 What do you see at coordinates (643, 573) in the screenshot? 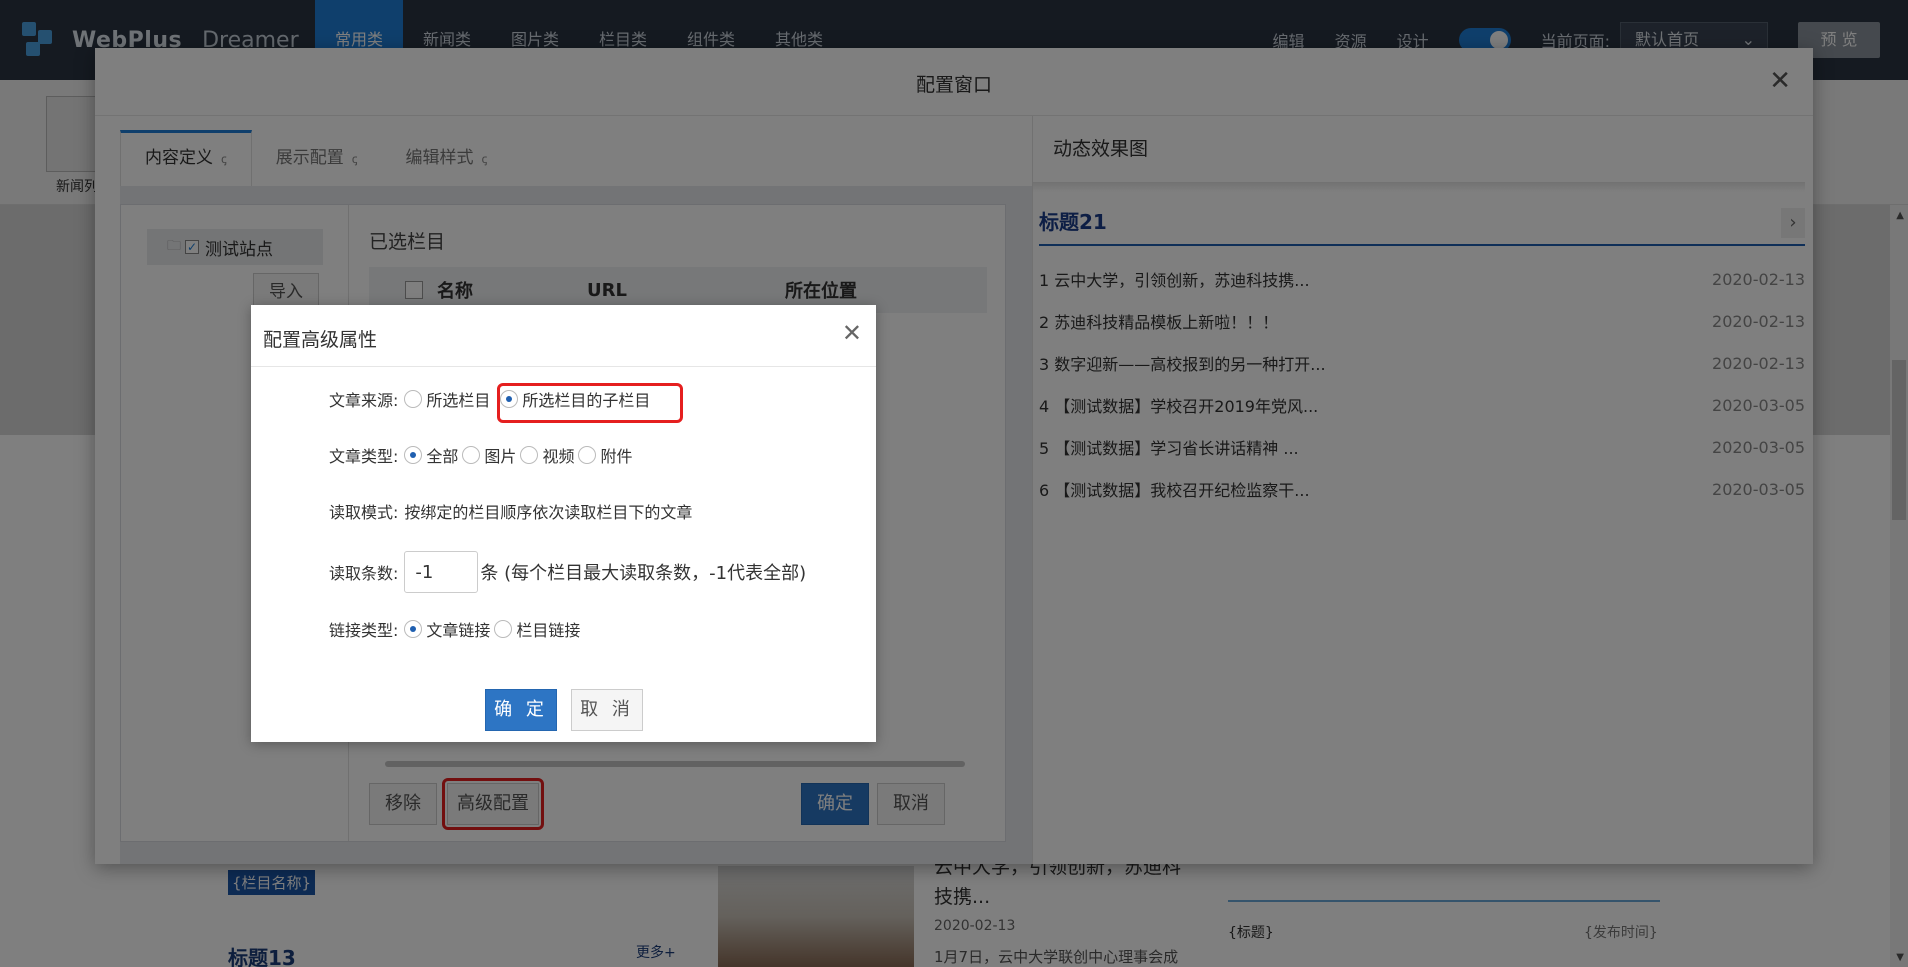
I see `count-suffix: 条 (每个栏目最大读取条数，-1代表全部)` at bounding box center [643, 573].